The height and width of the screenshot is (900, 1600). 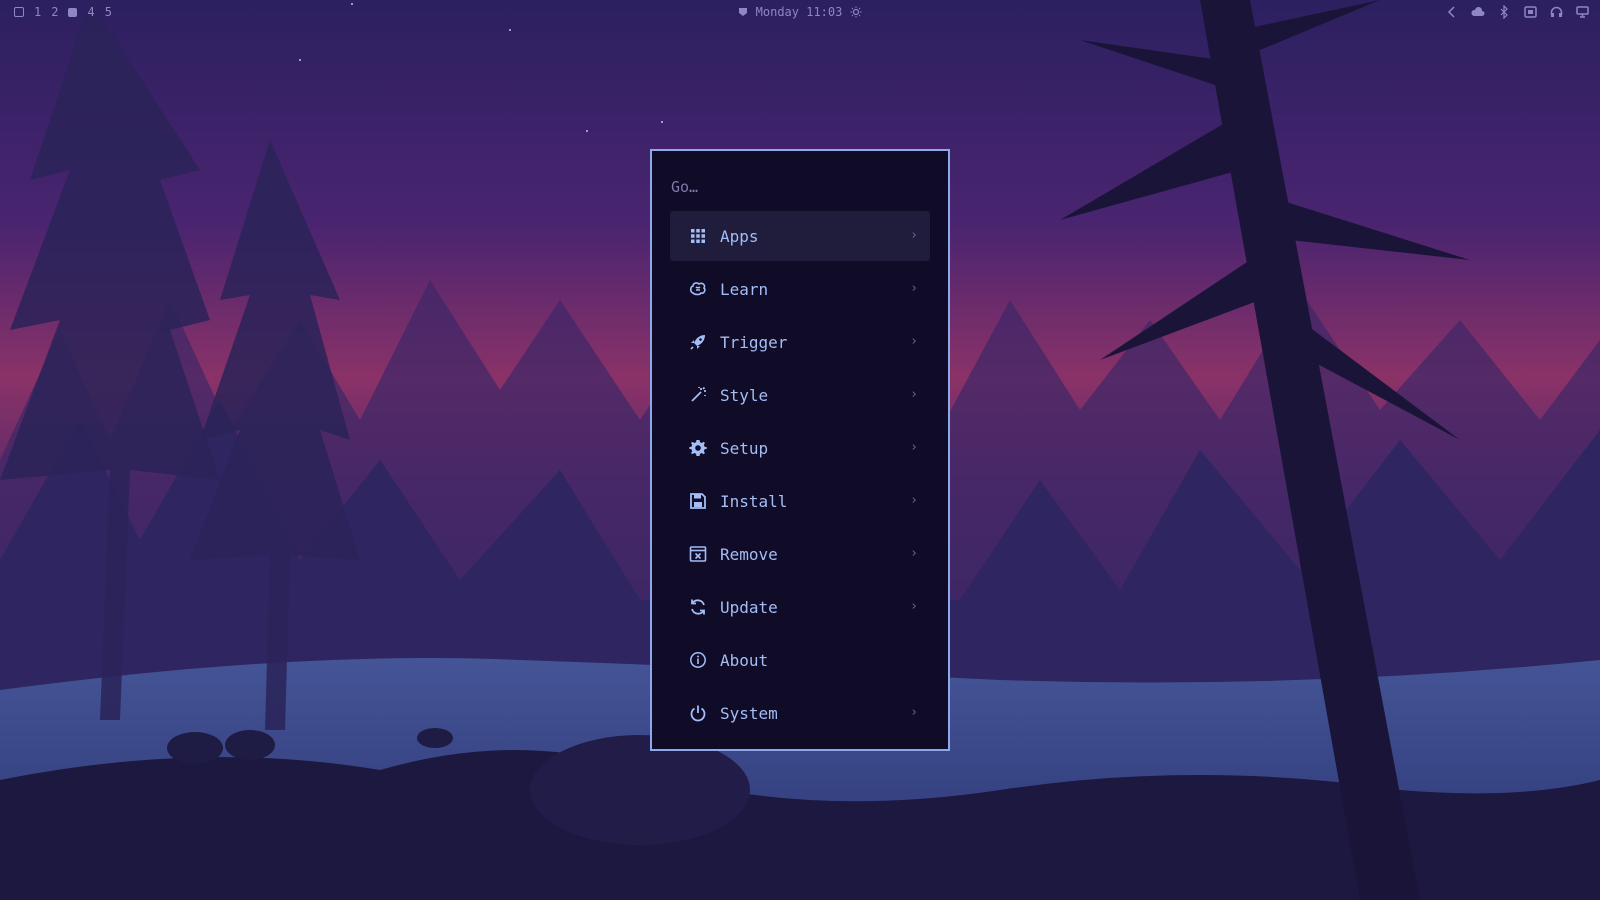 I want to click on system-tray, so click(x=1517, y=12).